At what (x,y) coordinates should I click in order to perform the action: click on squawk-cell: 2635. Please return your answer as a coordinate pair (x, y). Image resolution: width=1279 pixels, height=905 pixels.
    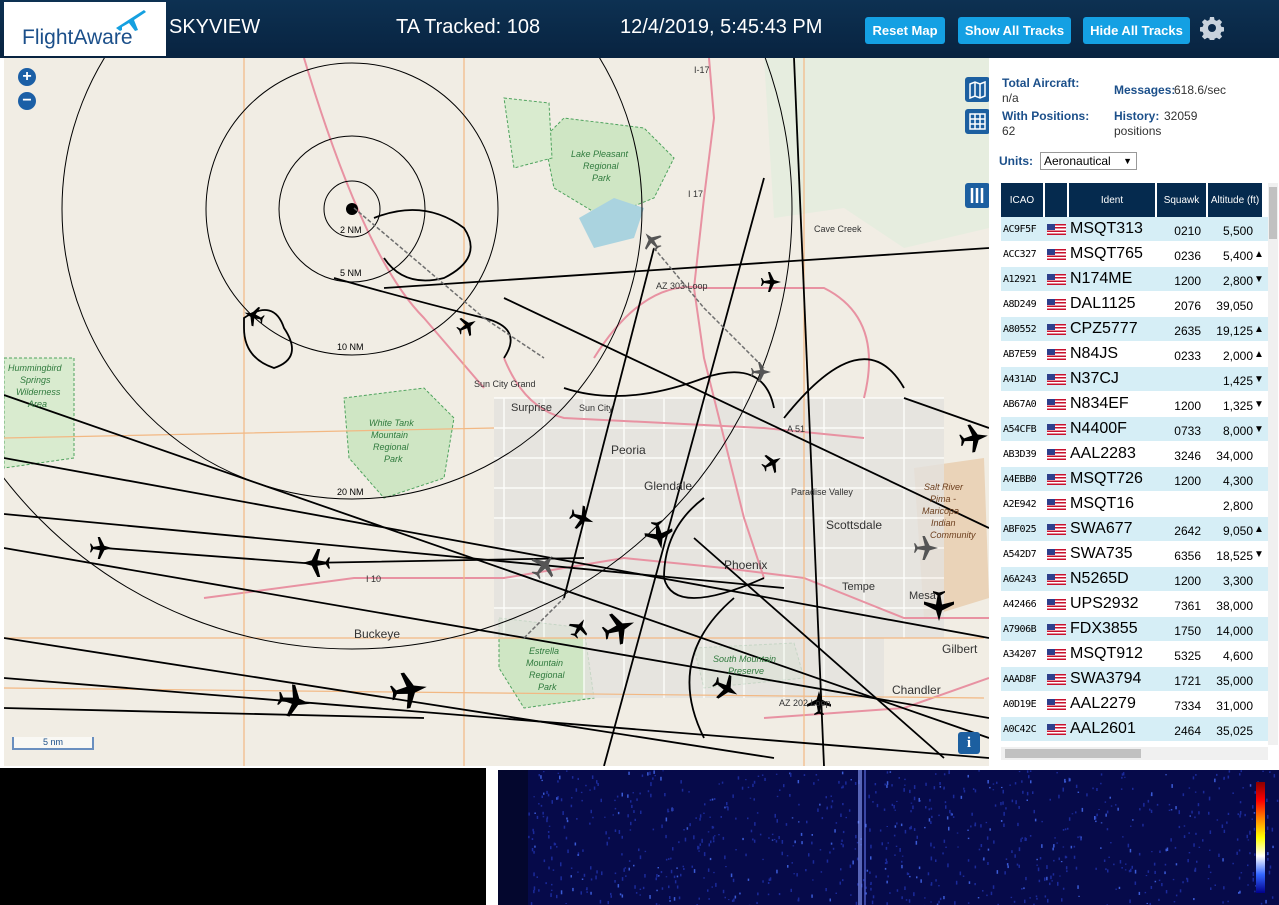
    Looking at the image, I should click on (1187, 331).